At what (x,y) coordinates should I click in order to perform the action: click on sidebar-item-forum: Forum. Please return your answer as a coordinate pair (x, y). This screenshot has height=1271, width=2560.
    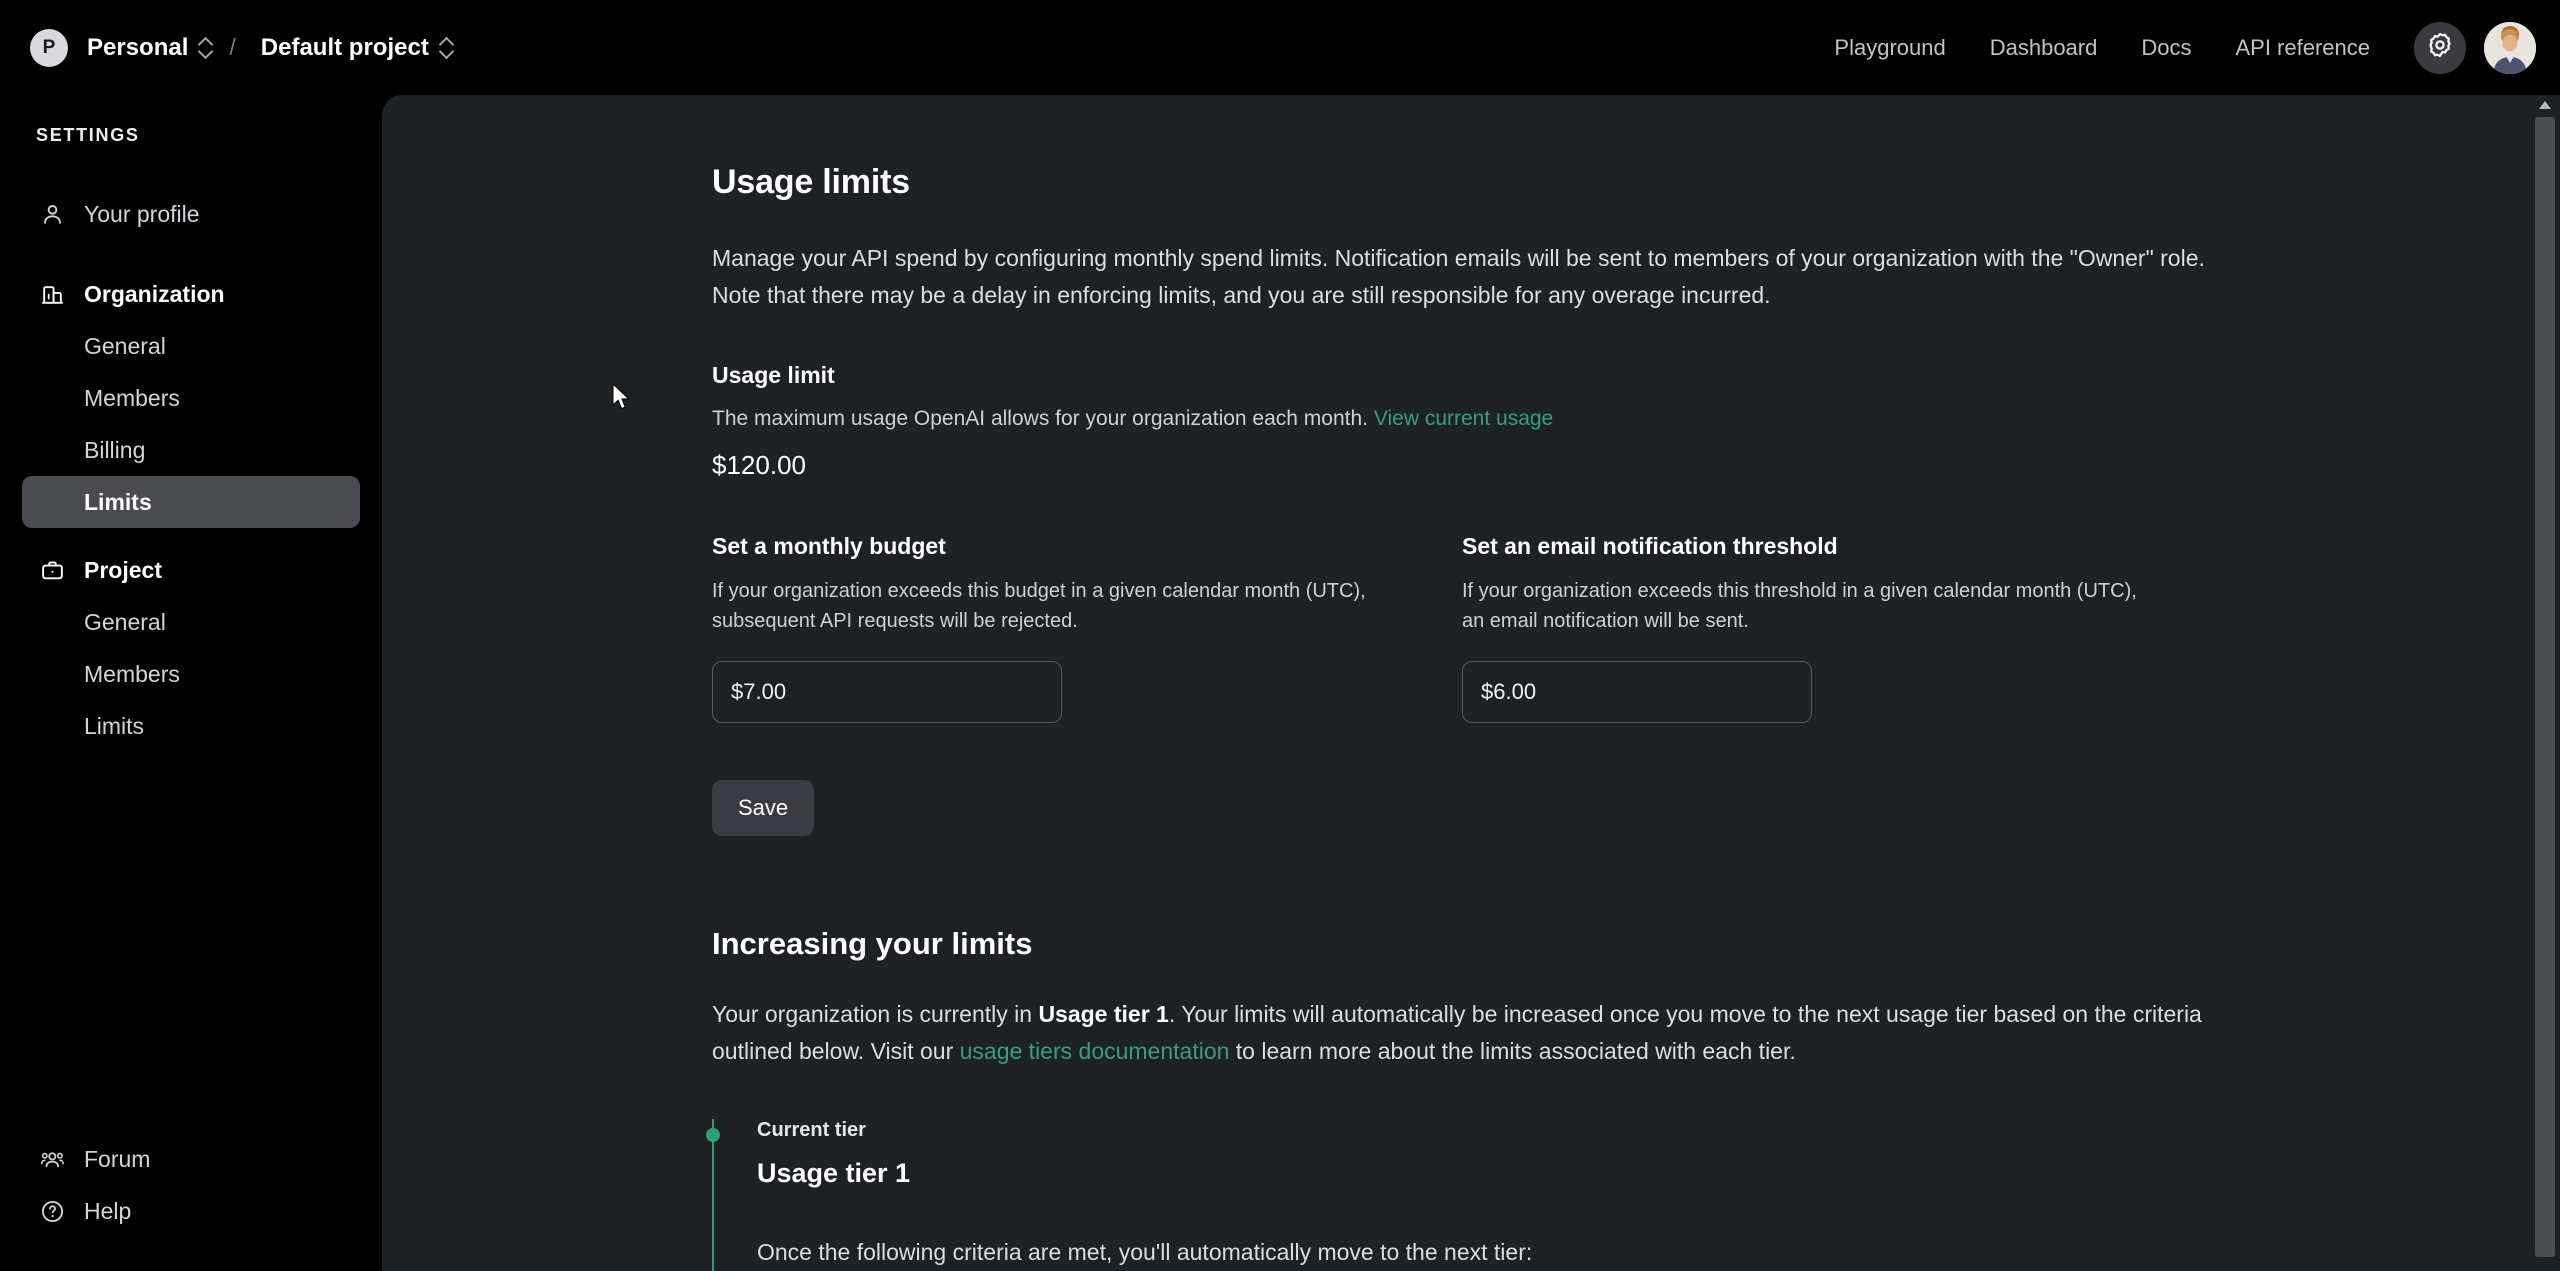
    Looking at the image, I should click on (191, 1159).